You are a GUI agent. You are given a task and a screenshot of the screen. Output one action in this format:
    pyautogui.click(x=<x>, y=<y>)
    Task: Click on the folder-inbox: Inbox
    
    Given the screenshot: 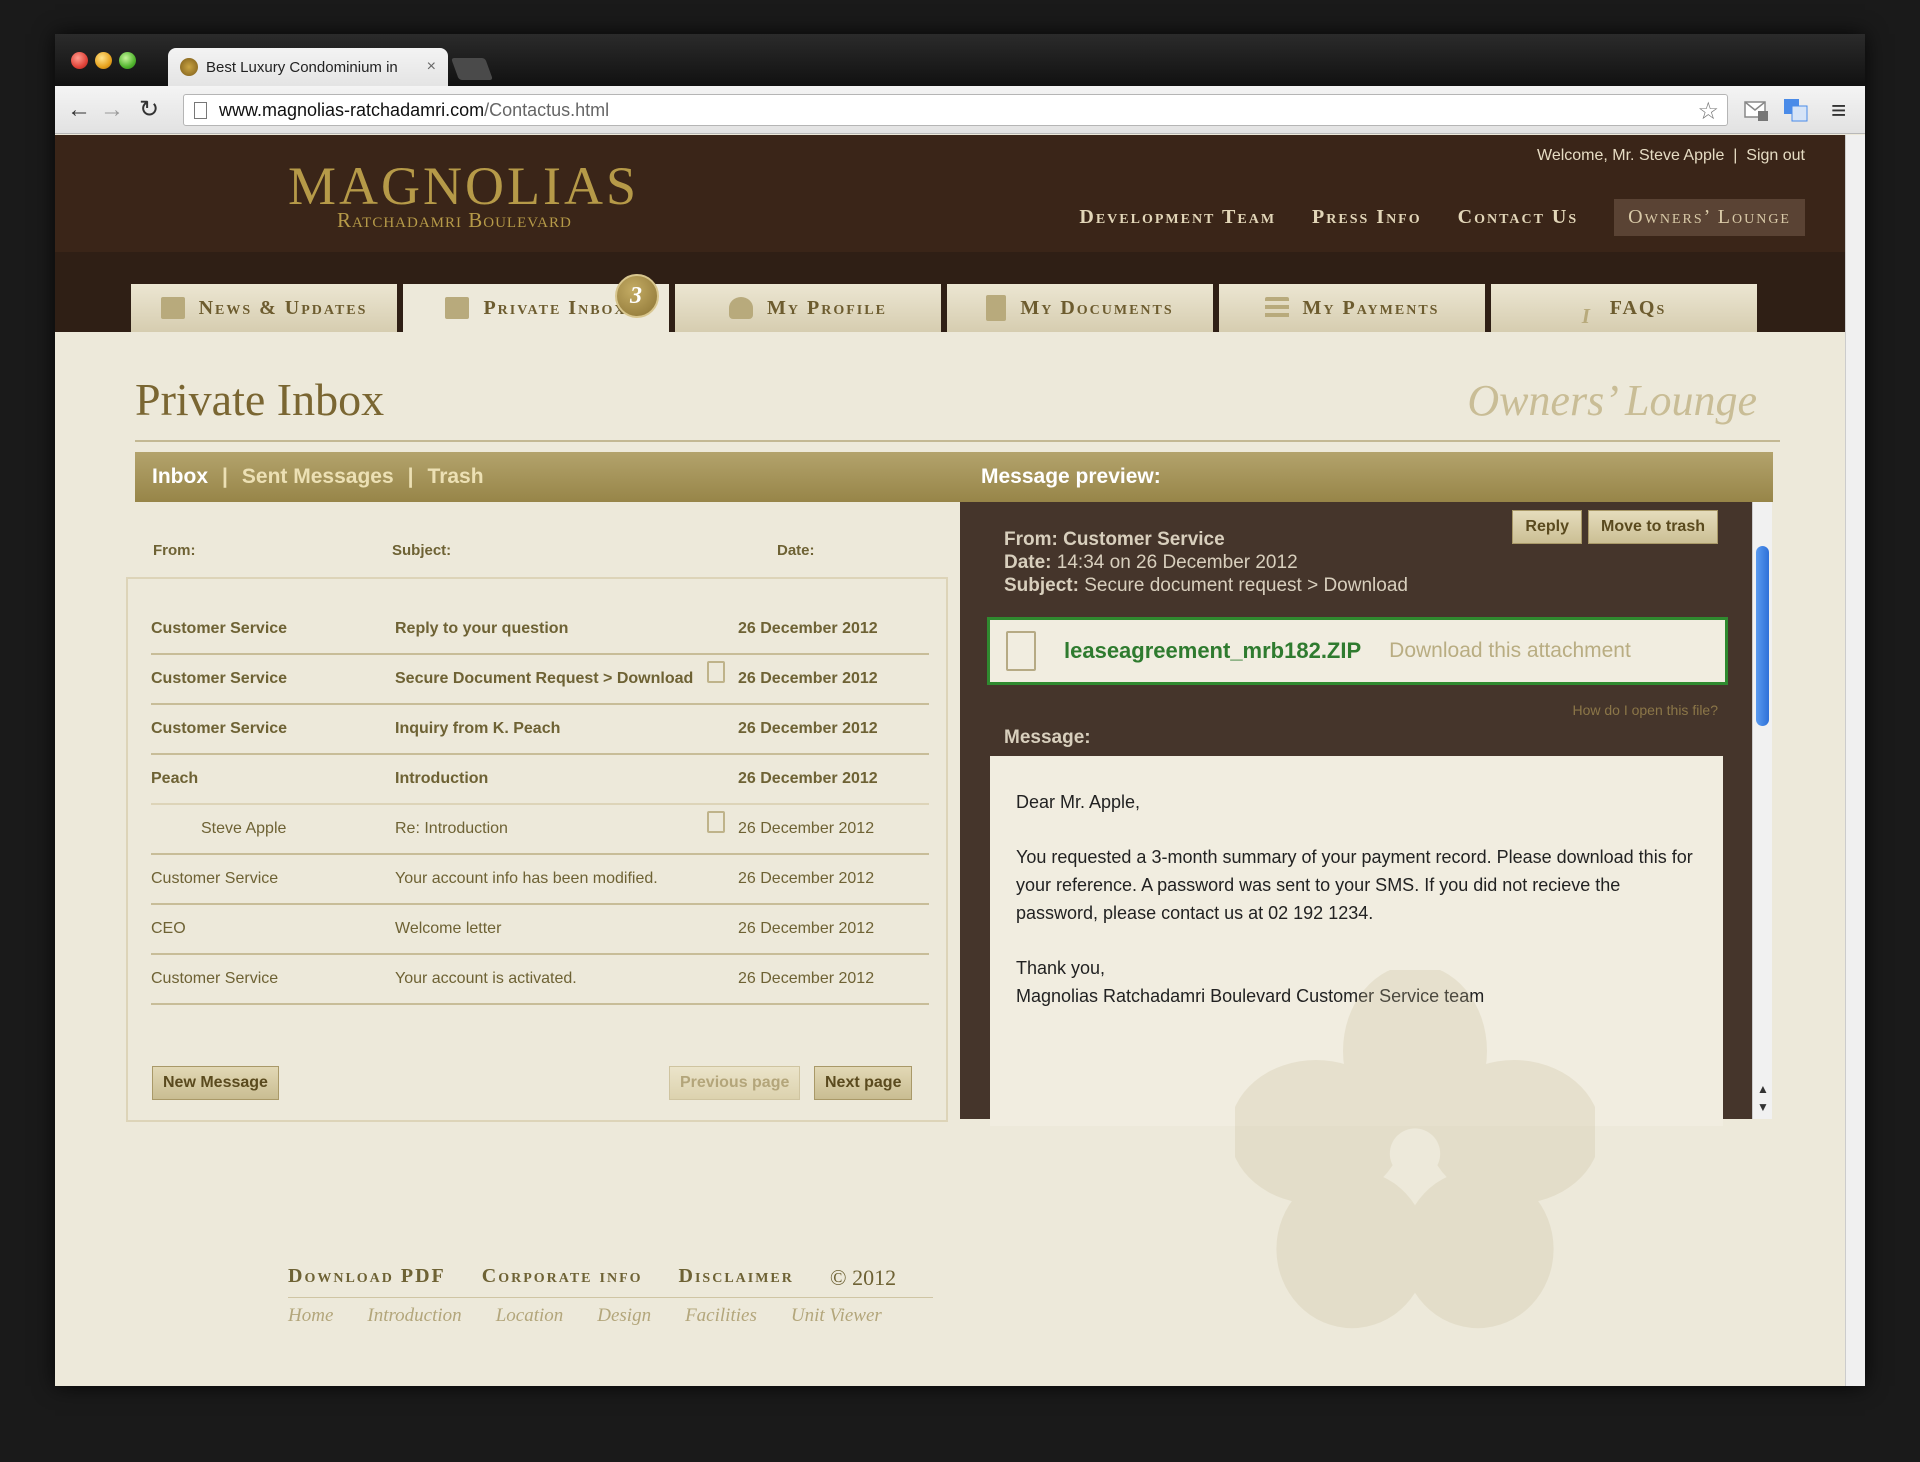 What is the action you would take?
    pyautogui.click(x=180, y=477)
    